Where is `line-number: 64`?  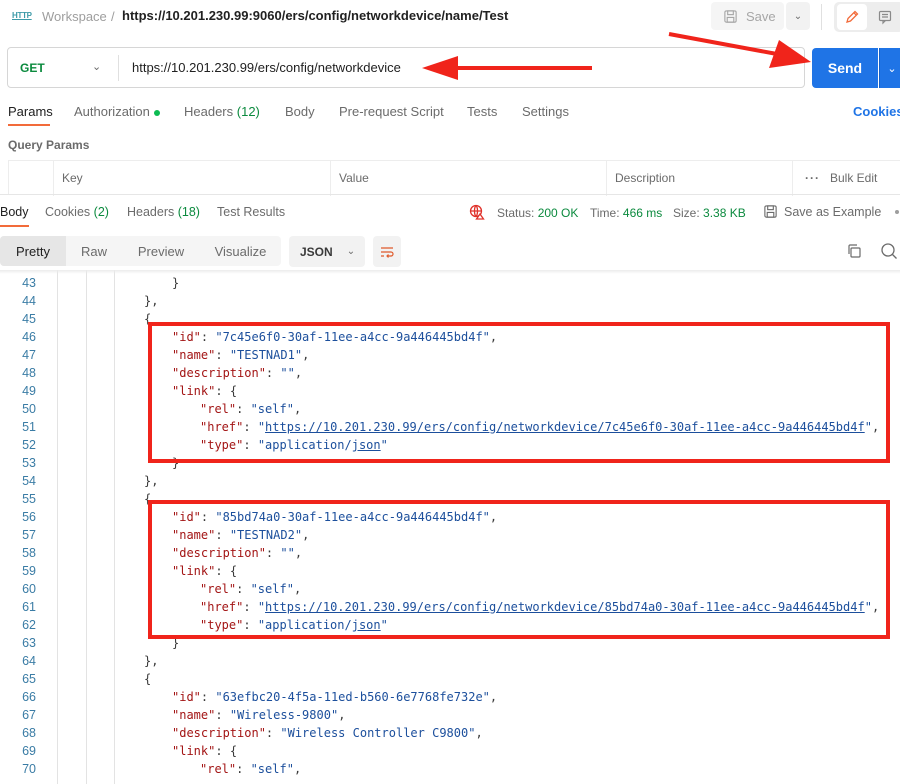 line-number: 64 is located at coordinates (29, 661).